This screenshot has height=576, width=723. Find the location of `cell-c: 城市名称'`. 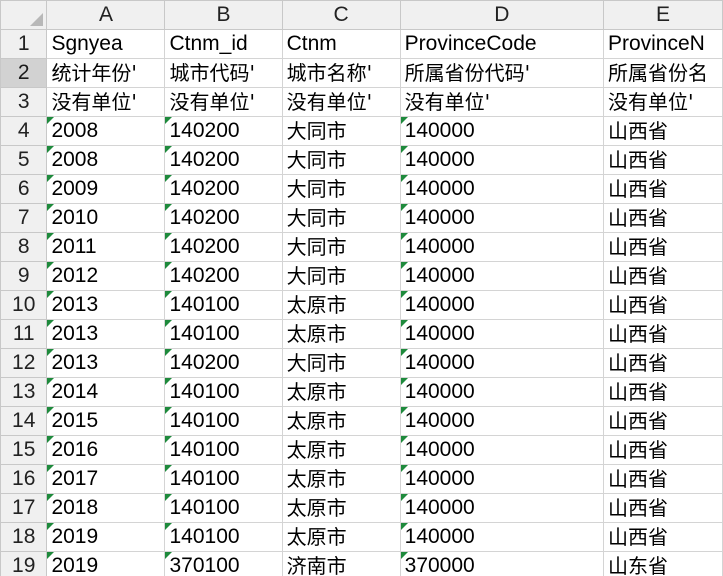

cell-c: 城市名称' is located at coordinates (341, 73).